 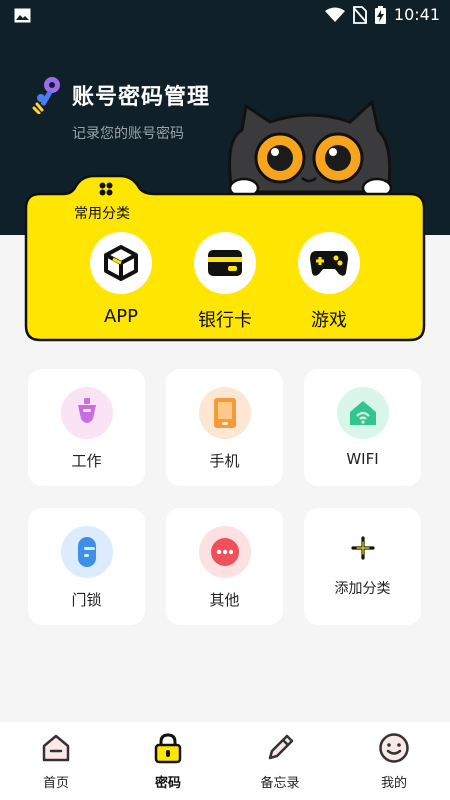 I want to click on gamepad-icon, so click(x=329, y=263).